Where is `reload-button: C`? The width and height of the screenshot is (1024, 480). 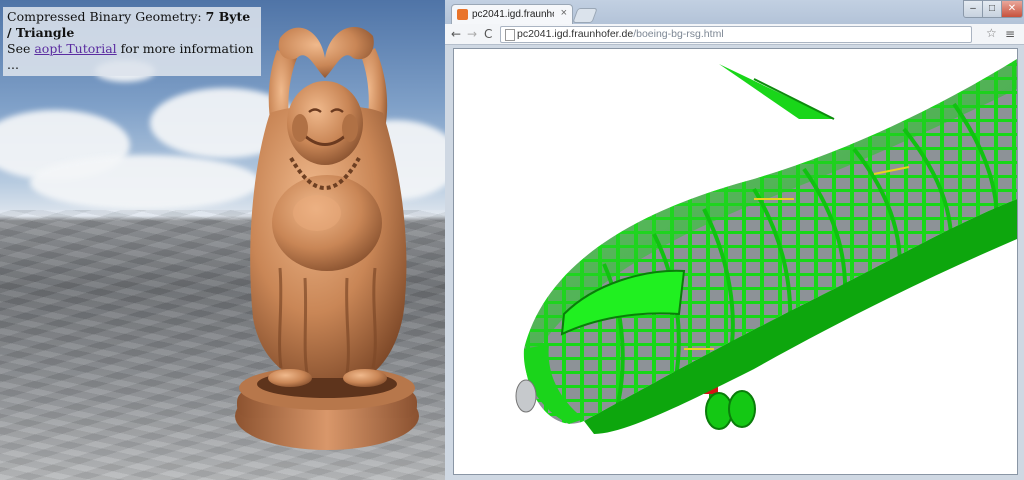
reload-button: C is located at coordinates (488, 34).